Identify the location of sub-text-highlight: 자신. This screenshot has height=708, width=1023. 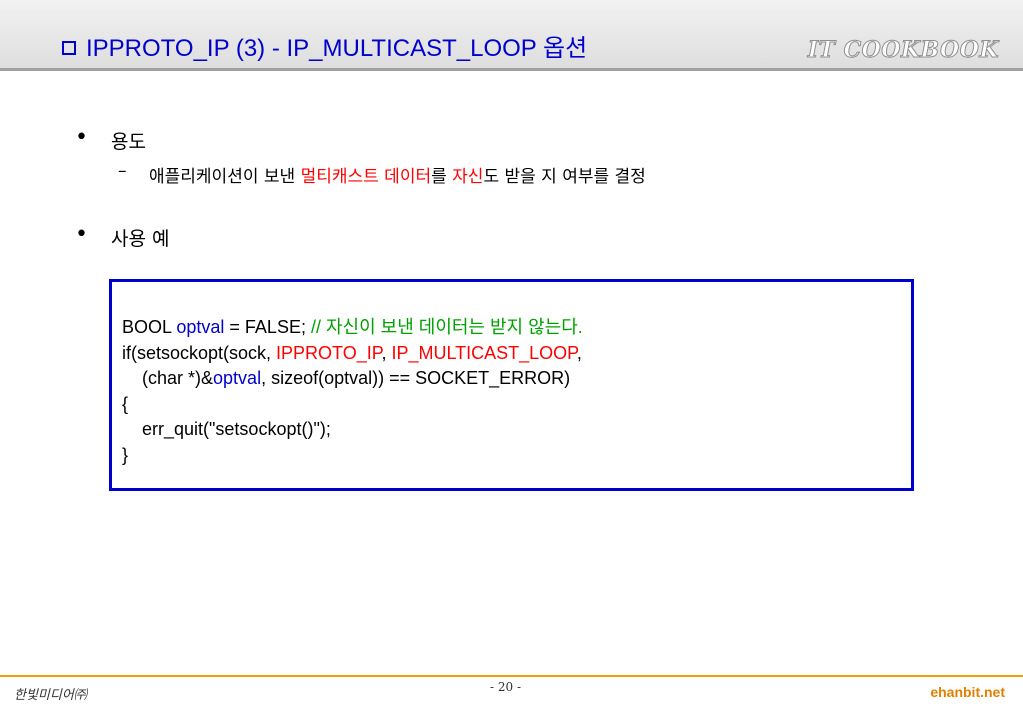
(468, 177).